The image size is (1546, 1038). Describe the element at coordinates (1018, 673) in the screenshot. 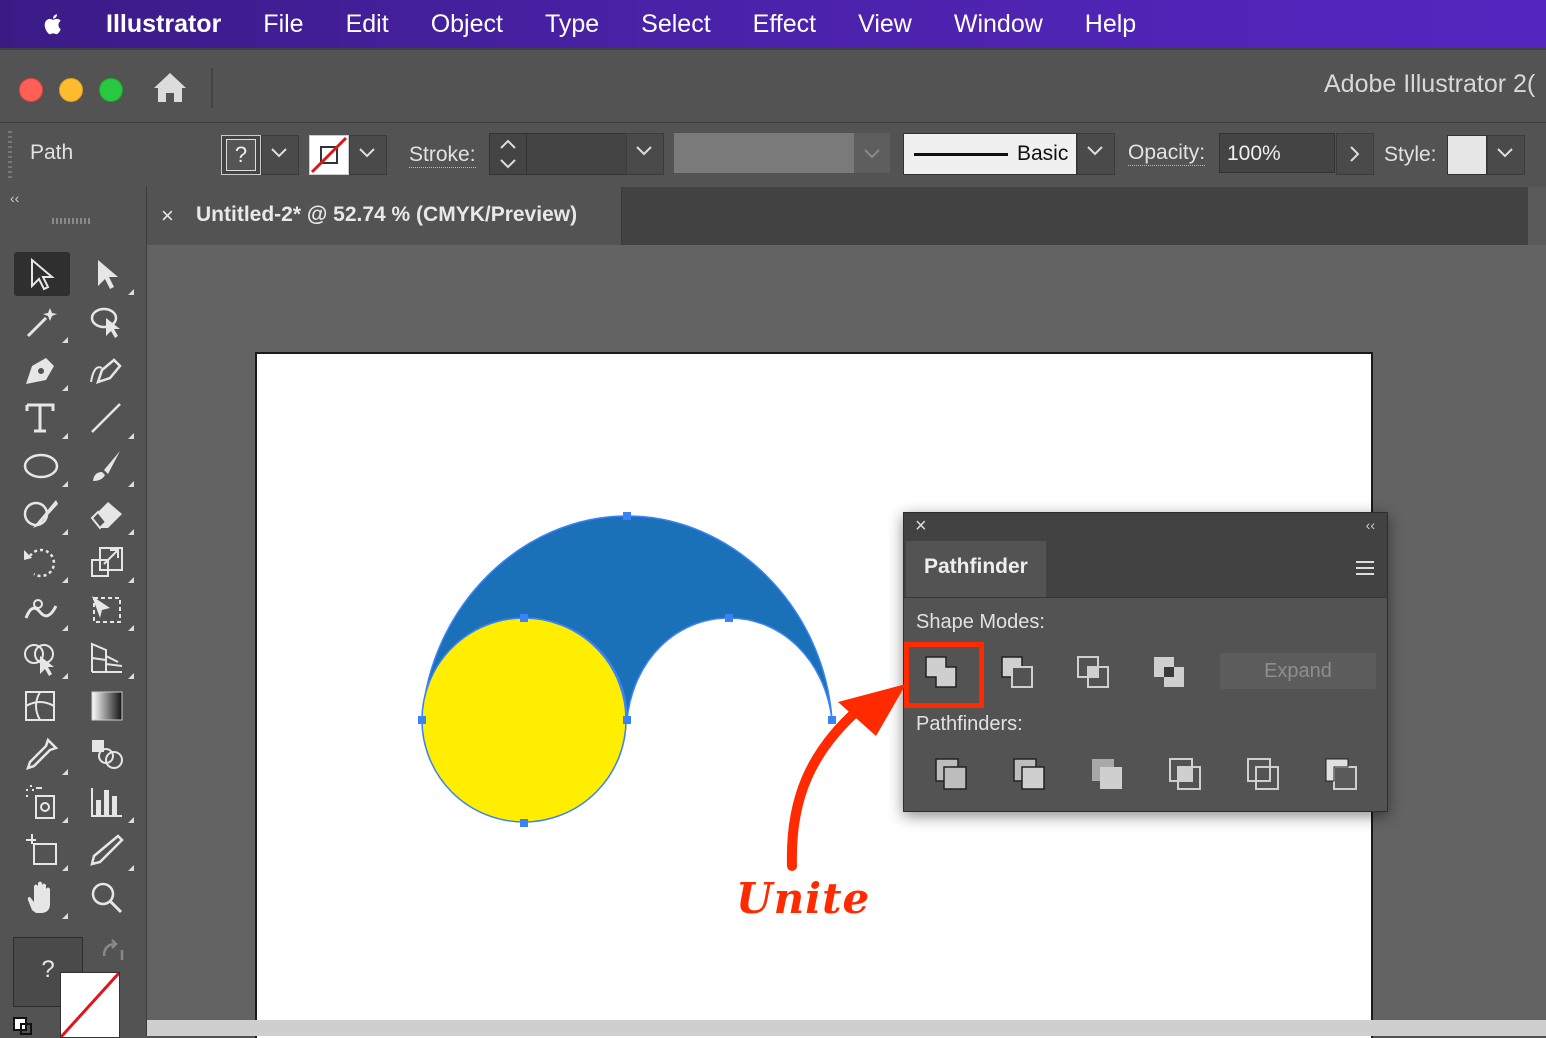

I see `minus-front-icon` at that location.